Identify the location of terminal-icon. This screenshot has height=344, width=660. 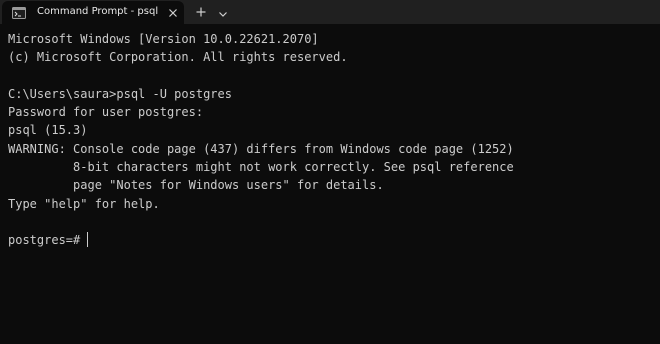
(19, 12).